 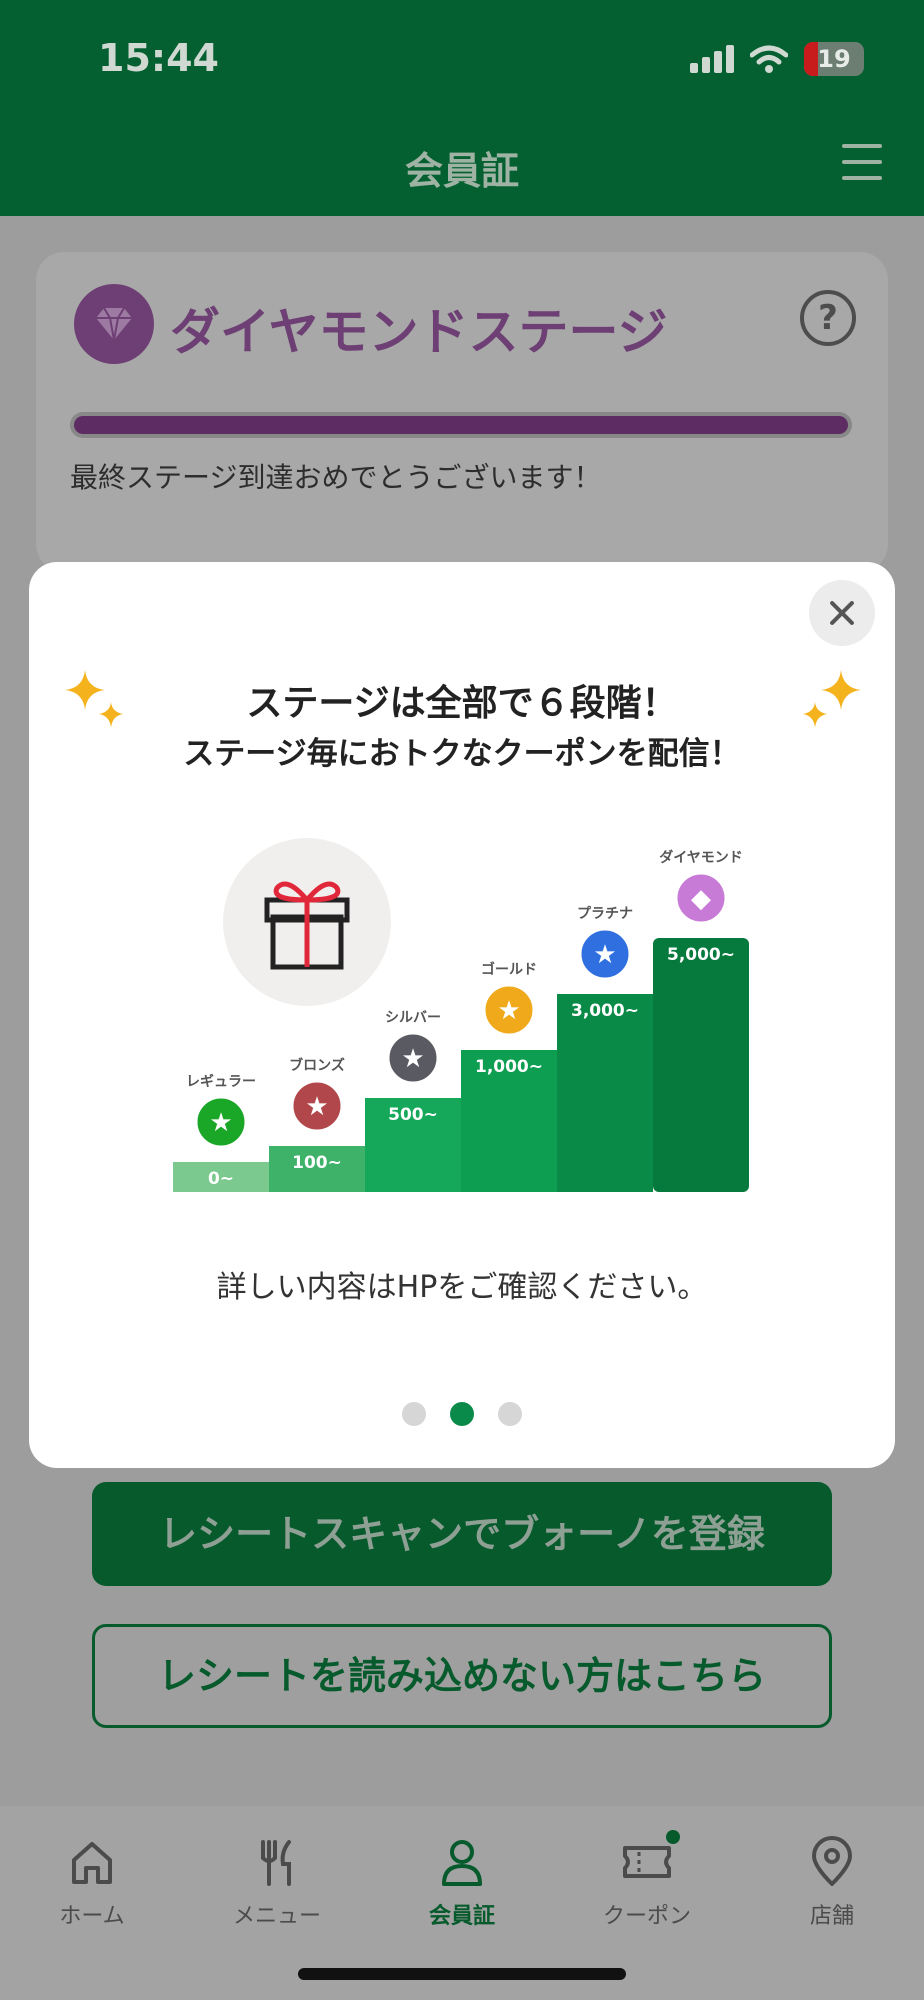 What do you see at coordinates (114, 324) in the screenshot?
I see `diamond-gem-icon` at bounding box center [114, 324].